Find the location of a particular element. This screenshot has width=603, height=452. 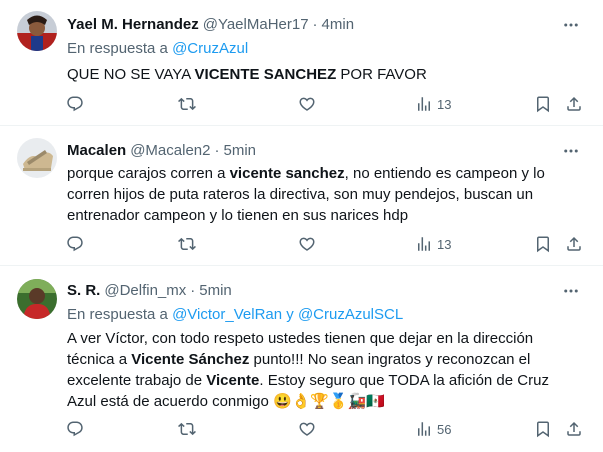

views-button: 56 is located at coordinates (433, 429).